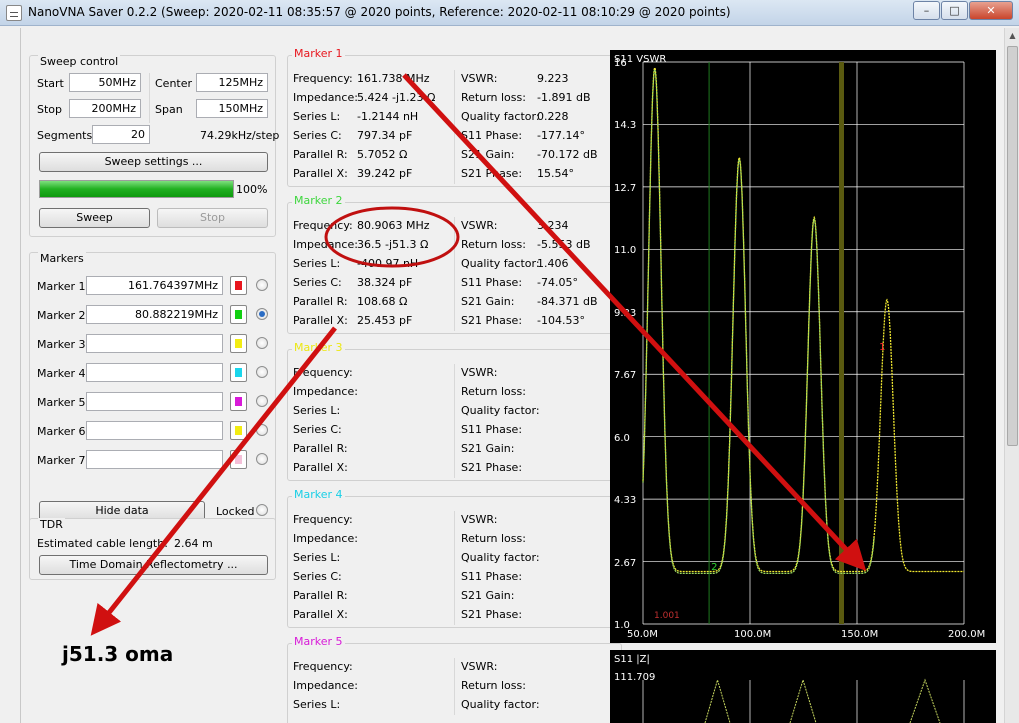  I want to click on impedance-plot, so click(803, 700).